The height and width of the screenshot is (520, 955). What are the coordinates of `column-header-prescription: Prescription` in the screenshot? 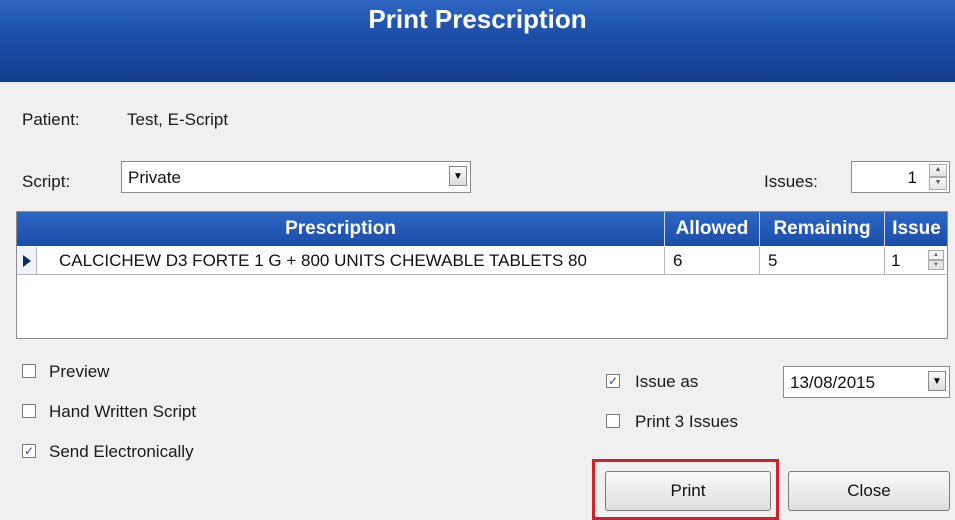 It's located at (341, 229).